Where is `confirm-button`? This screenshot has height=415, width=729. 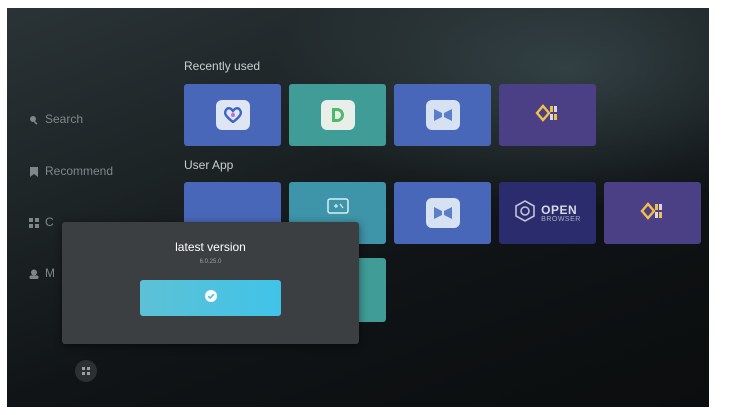
confirm-button is located at coordinates (210, 298).